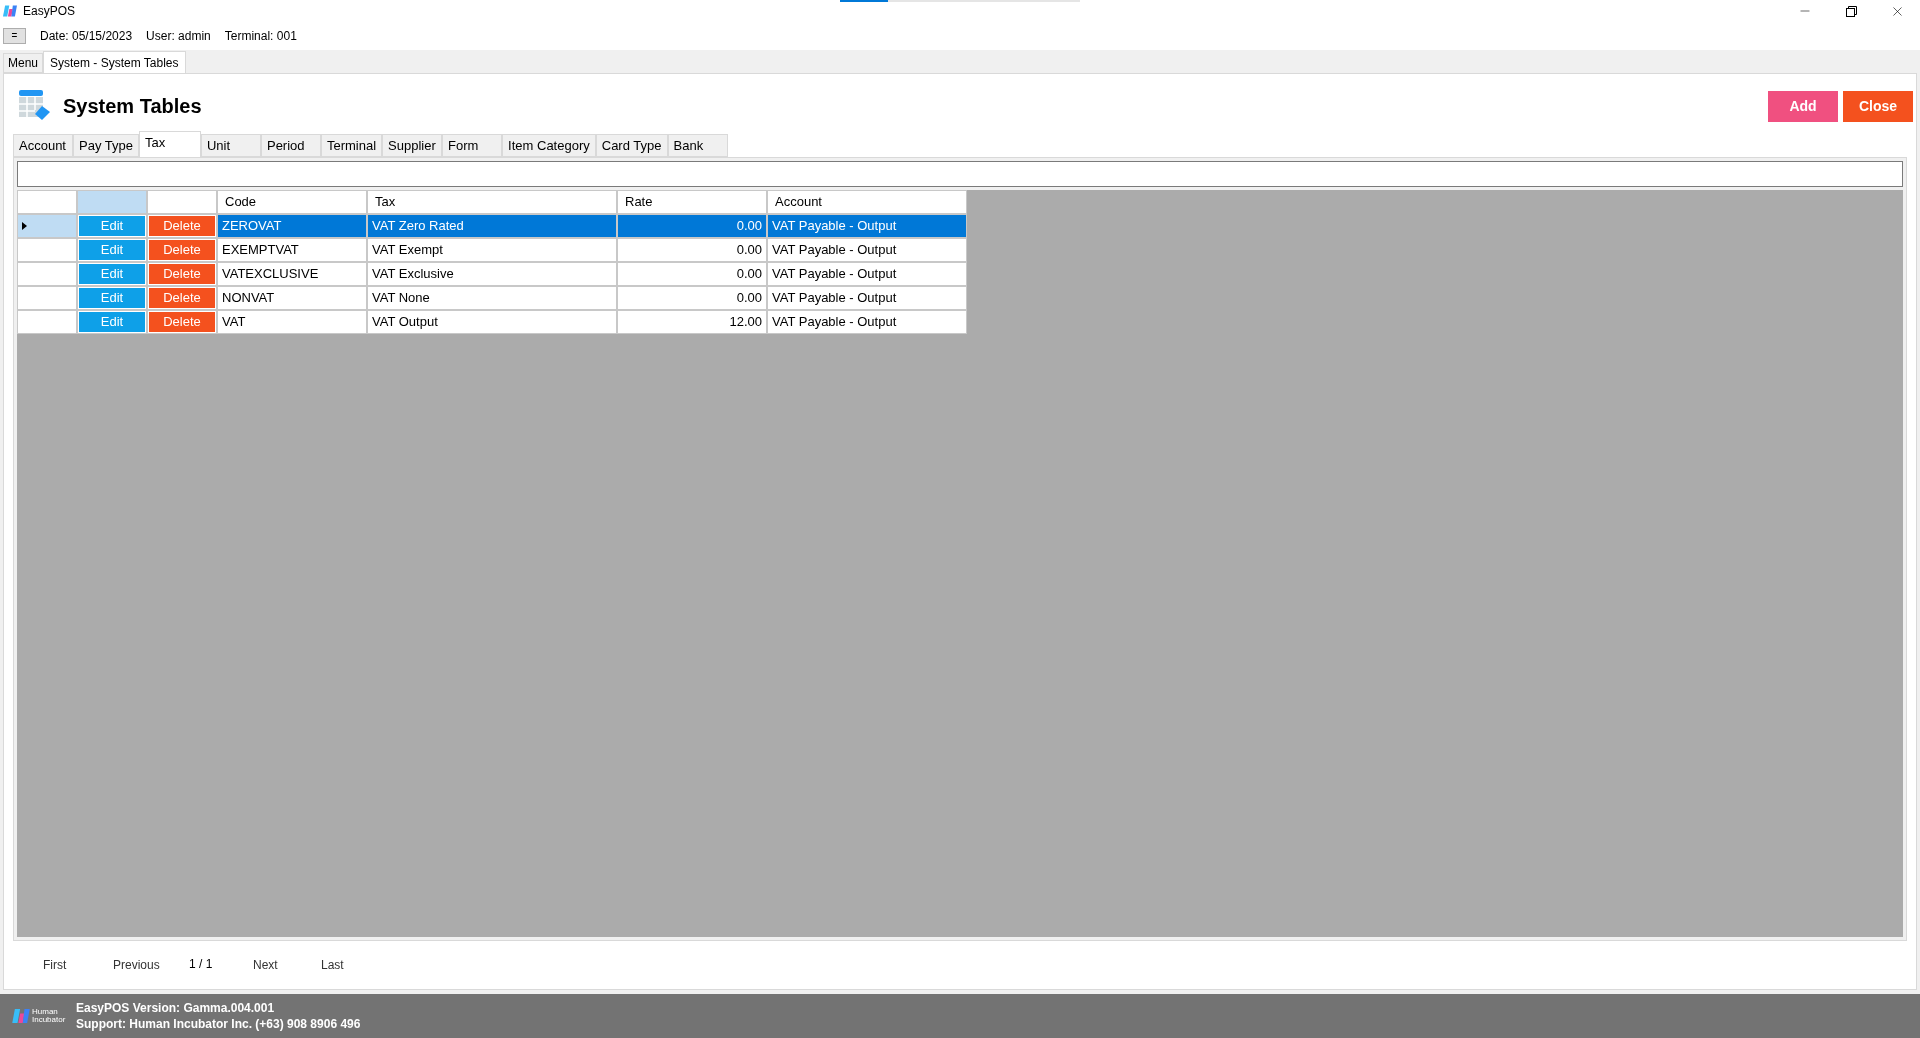 The width and height of the screenshot is (1920, 1038). Describe the element at coordinates (412, 145) in the screenshot. I see `table-tab: Supplier` at that location.